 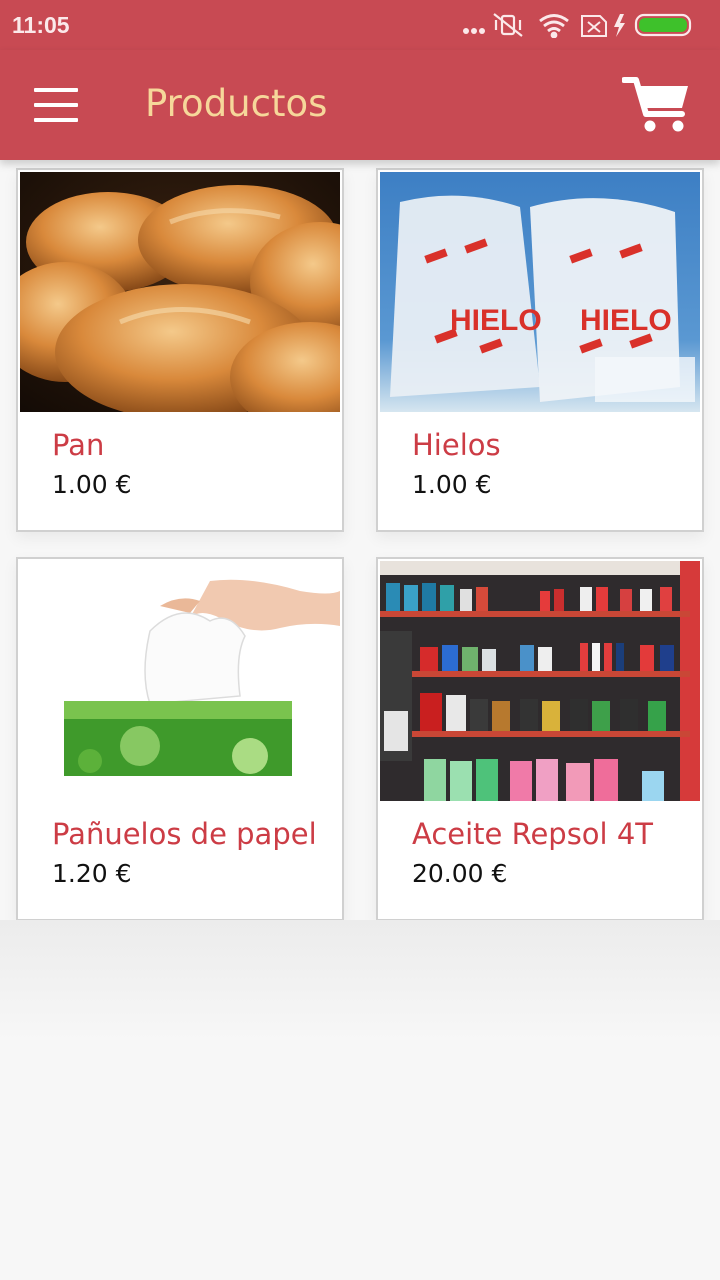 What do you see at coordinates (554, 26) in the screenshot?
I see `wifi-icon` at bounding box center [554, 26].